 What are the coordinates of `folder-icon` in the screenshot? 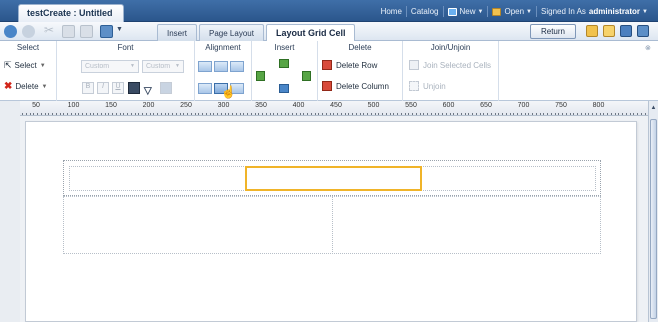 It's located at (497, 11).